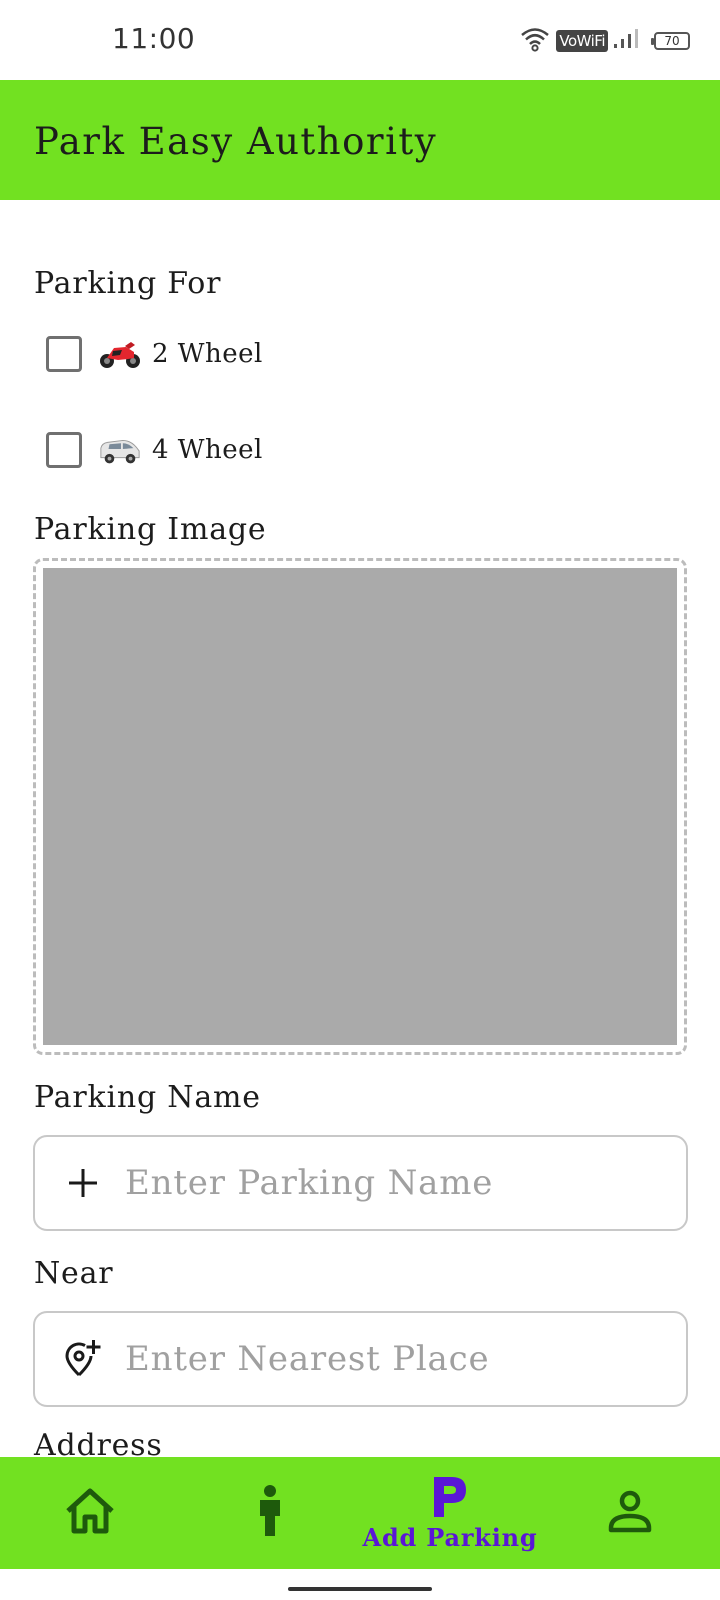  What do you see at coordinates (207, 450) in the screenshot?
I see `four-wheel-label: 4 Wheel` at bounding box center [207, 450].